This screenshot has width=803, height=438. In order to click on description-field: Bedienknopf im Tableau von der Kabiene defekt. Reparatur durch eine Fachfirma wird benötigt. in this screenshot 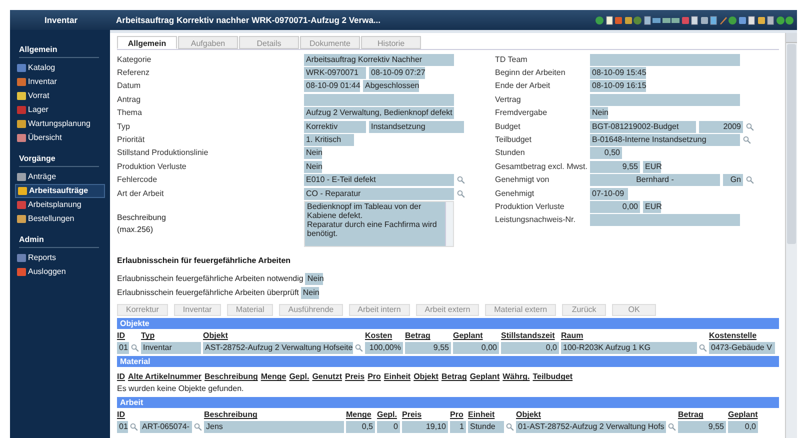, I will do `click(379, 224)`.